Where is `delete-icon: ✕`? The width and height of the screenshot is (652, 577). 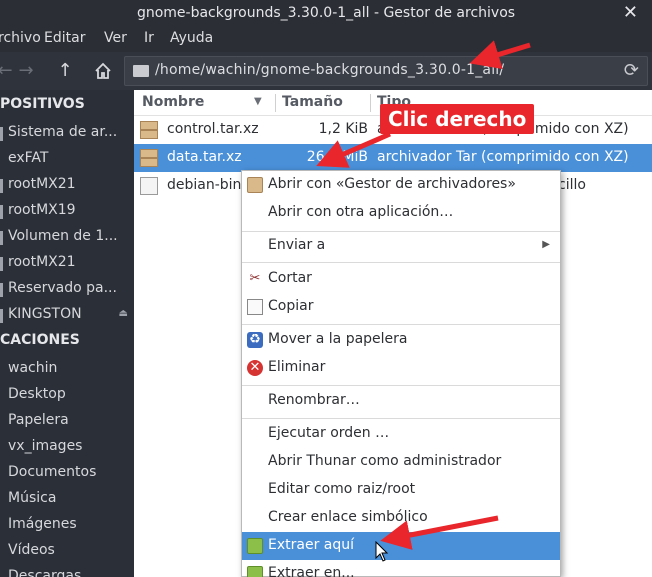 delete-icon: ✕ is located at coordinates (255, 368).